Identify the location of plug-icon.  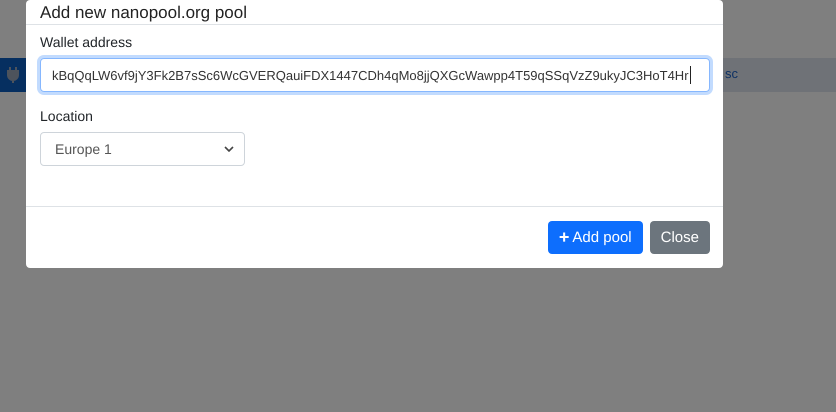
(13, 75).